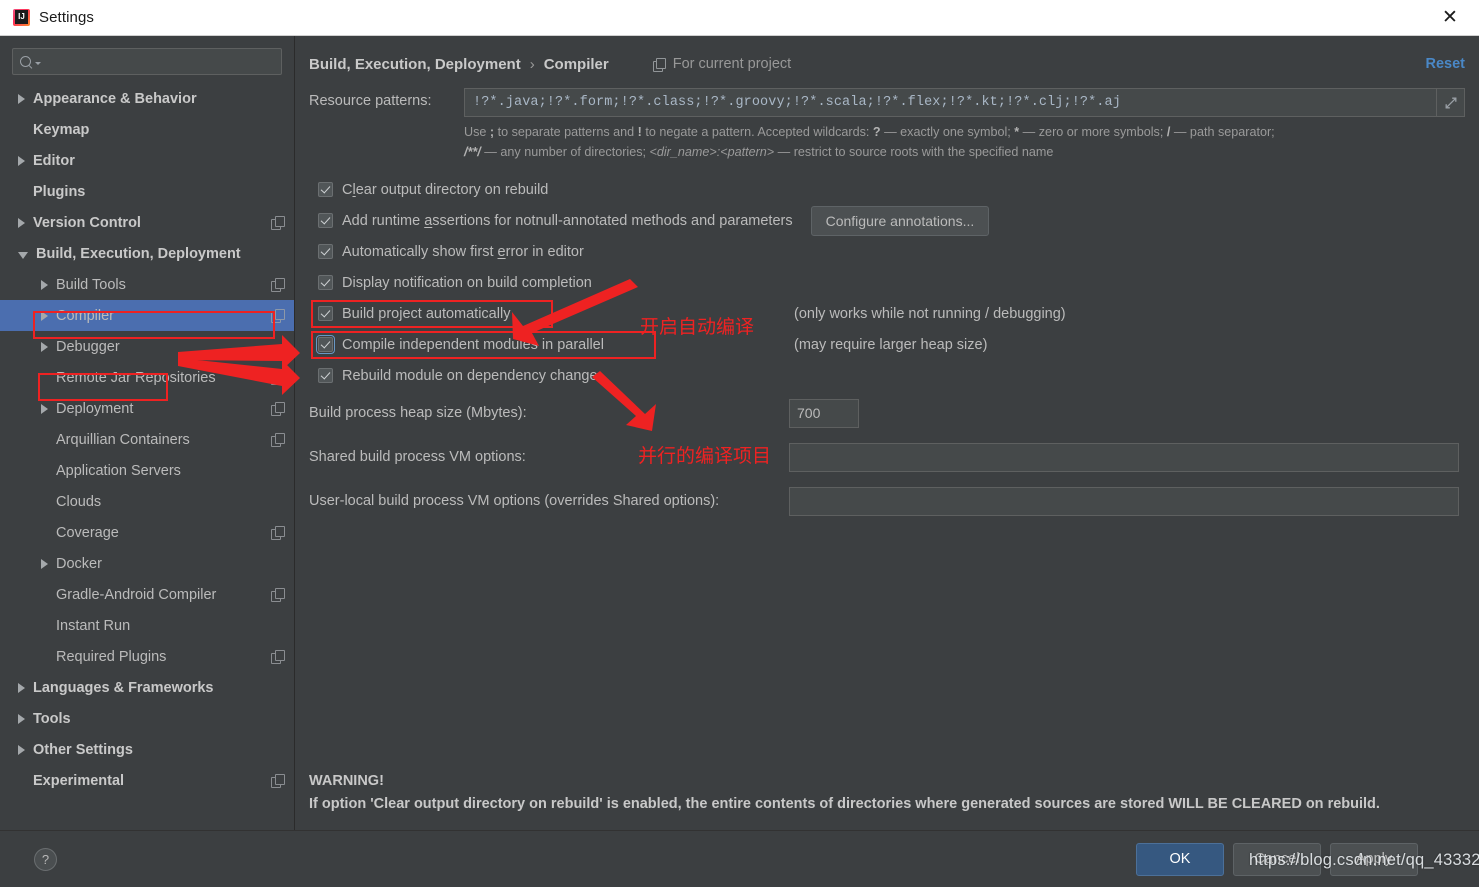 The image size is (1479, 887). I want to click on sidebar-item-application-servers: Application Servers, so click(147, 470).